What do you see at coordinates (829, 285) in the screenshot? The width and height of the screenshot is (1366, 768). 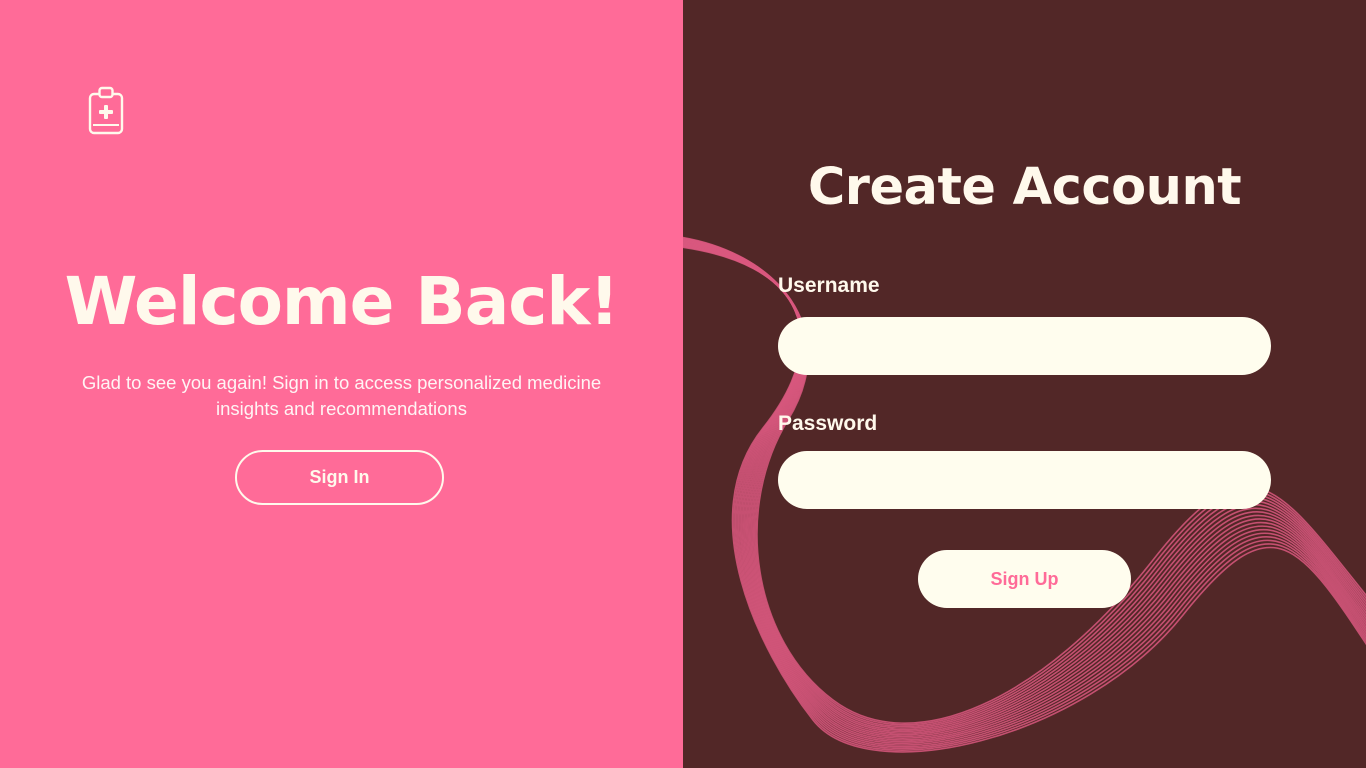 I see `username-label: Username` at bounding box center [829, 285].